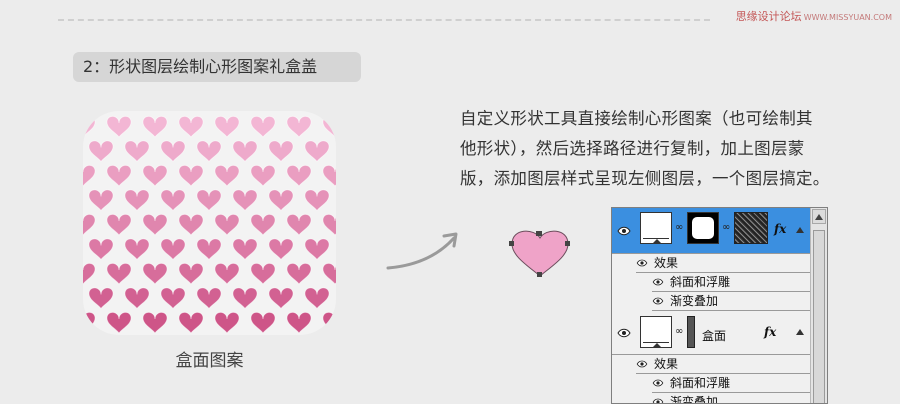  Describe the element at coordinates (819, 216) in the screenshot. I see `scroll-up-arrow-icon` at that location.